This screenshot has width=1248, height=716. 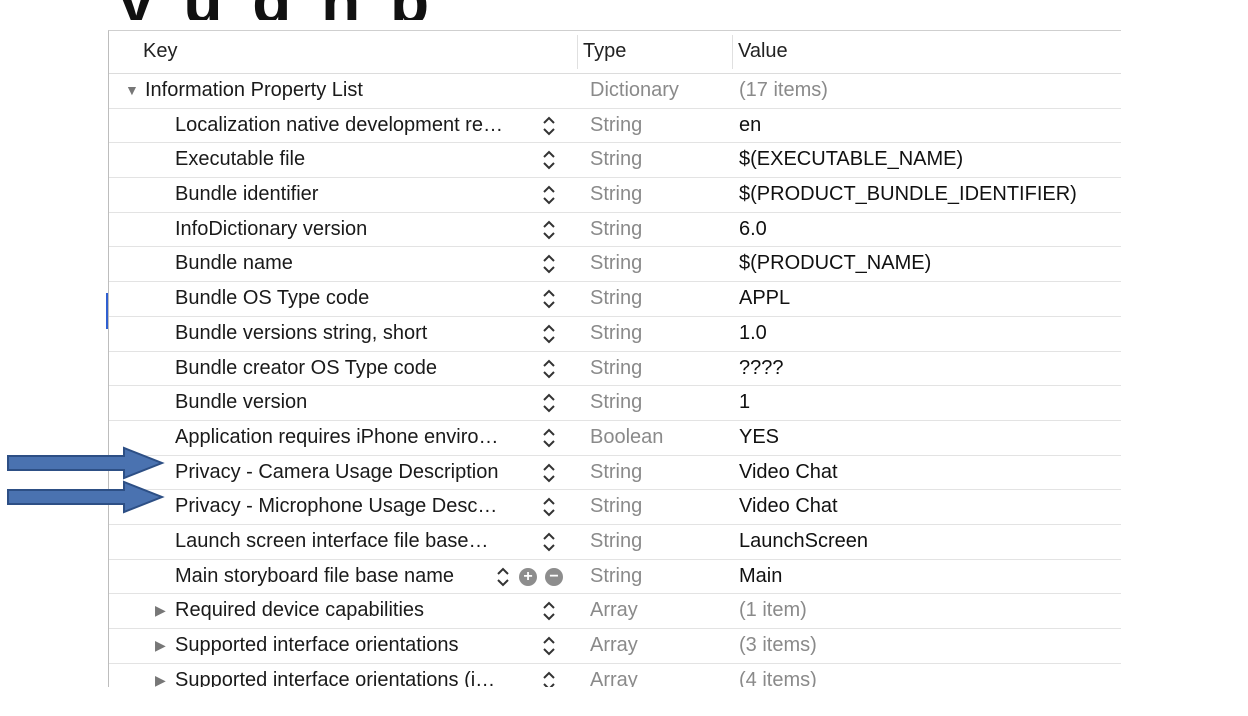 I want to click on value-column-header: Value, so click(x=763, y=52).